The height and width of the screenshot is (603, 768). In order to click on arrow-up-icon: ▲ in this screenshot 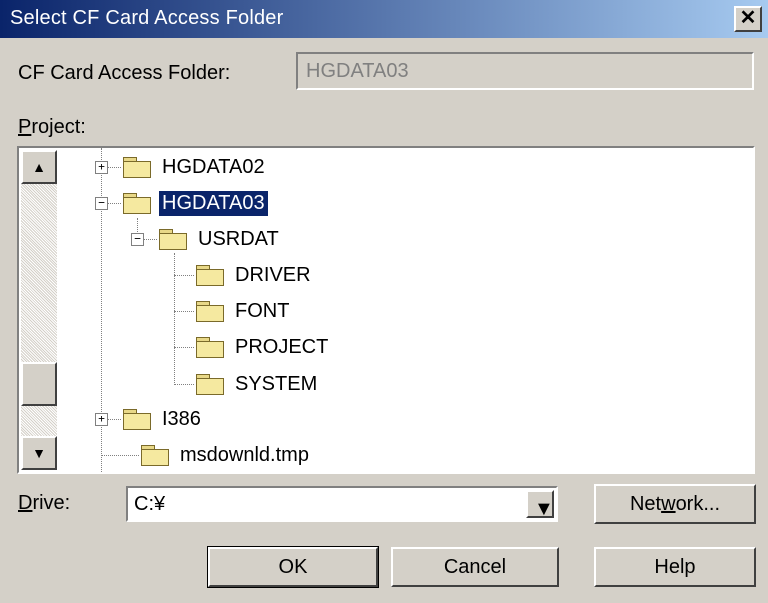, I will do `click(39, 167)`.